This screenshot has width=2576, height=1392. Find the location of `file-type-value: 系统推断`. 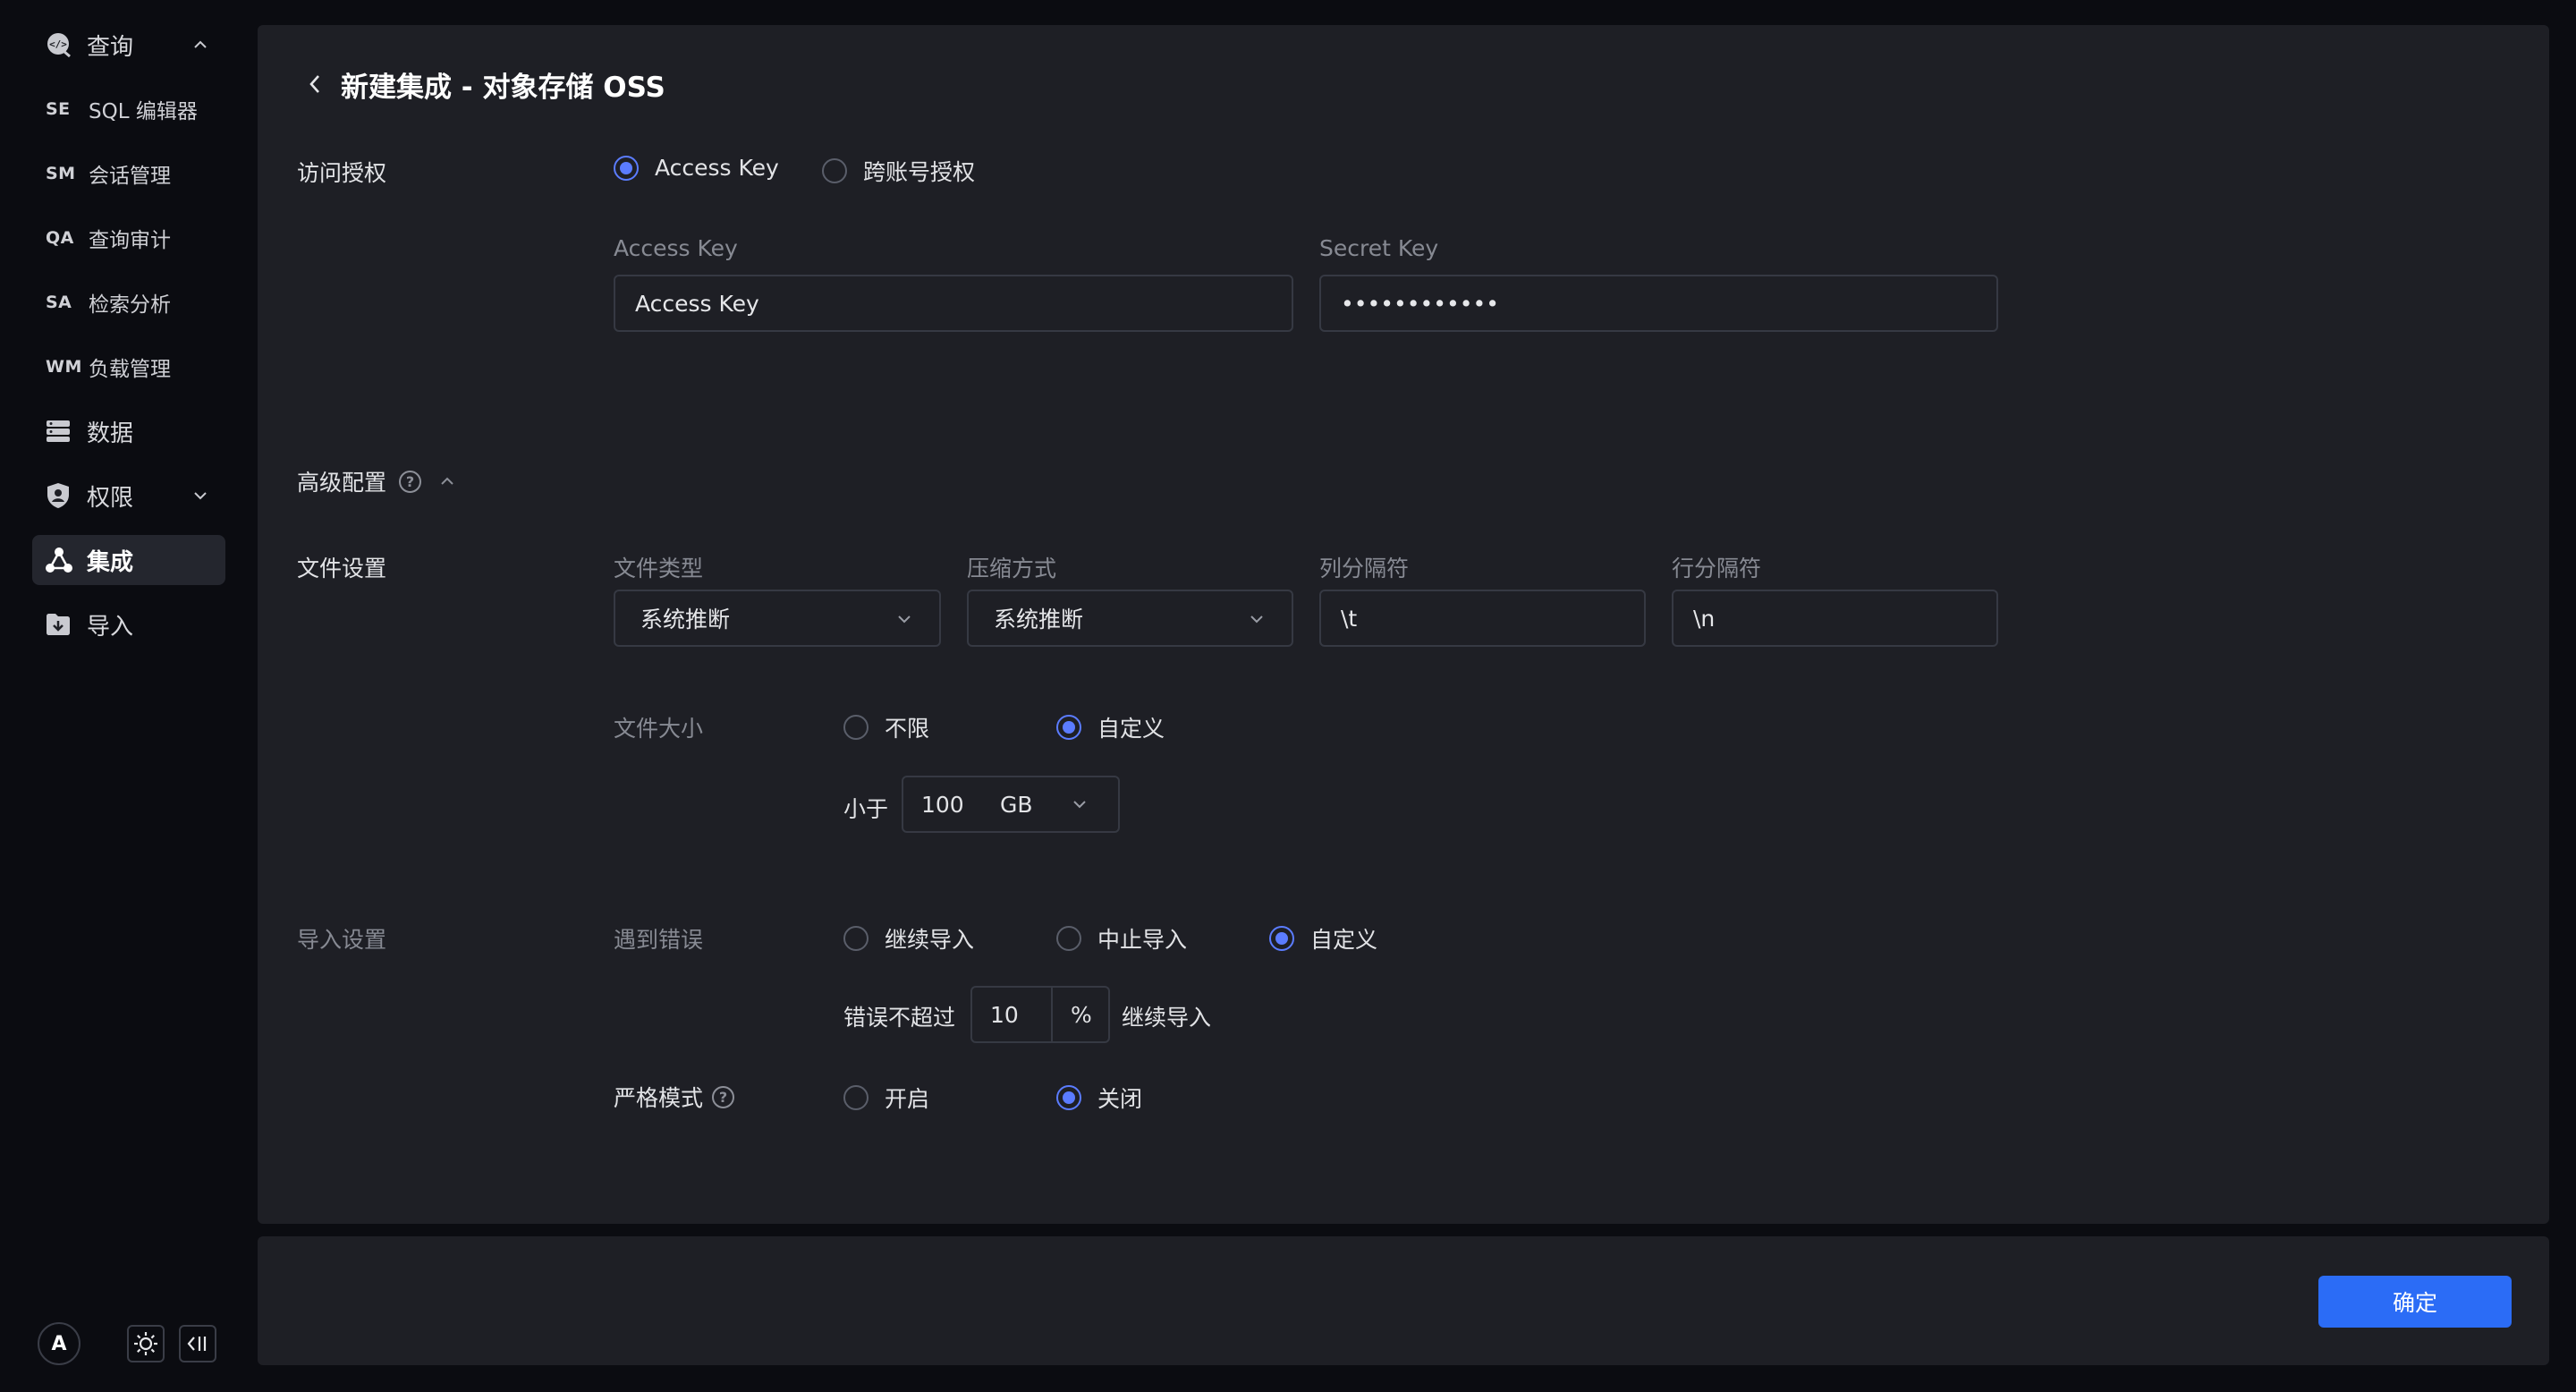

file-type-value: 系统推断 is located at coordinates (685, 619).